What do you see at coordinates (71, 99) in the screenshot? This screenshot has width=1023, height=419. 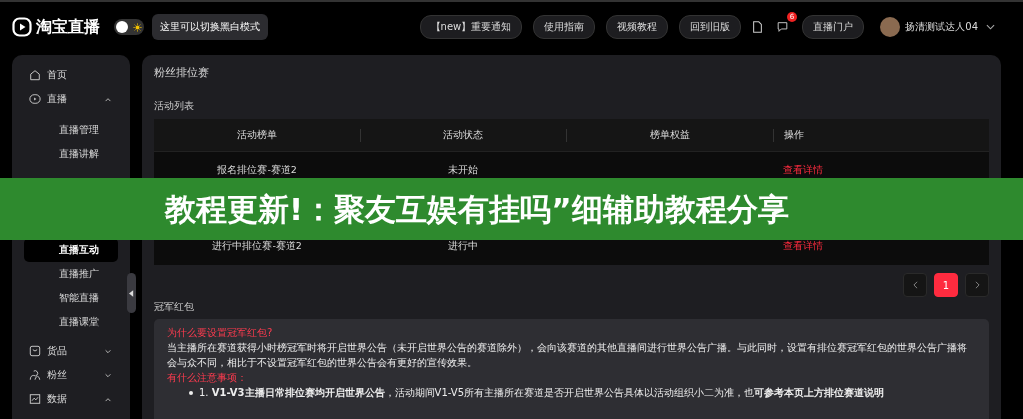 I see `sidebar-item: 直播` at bounding box center [71, 99].